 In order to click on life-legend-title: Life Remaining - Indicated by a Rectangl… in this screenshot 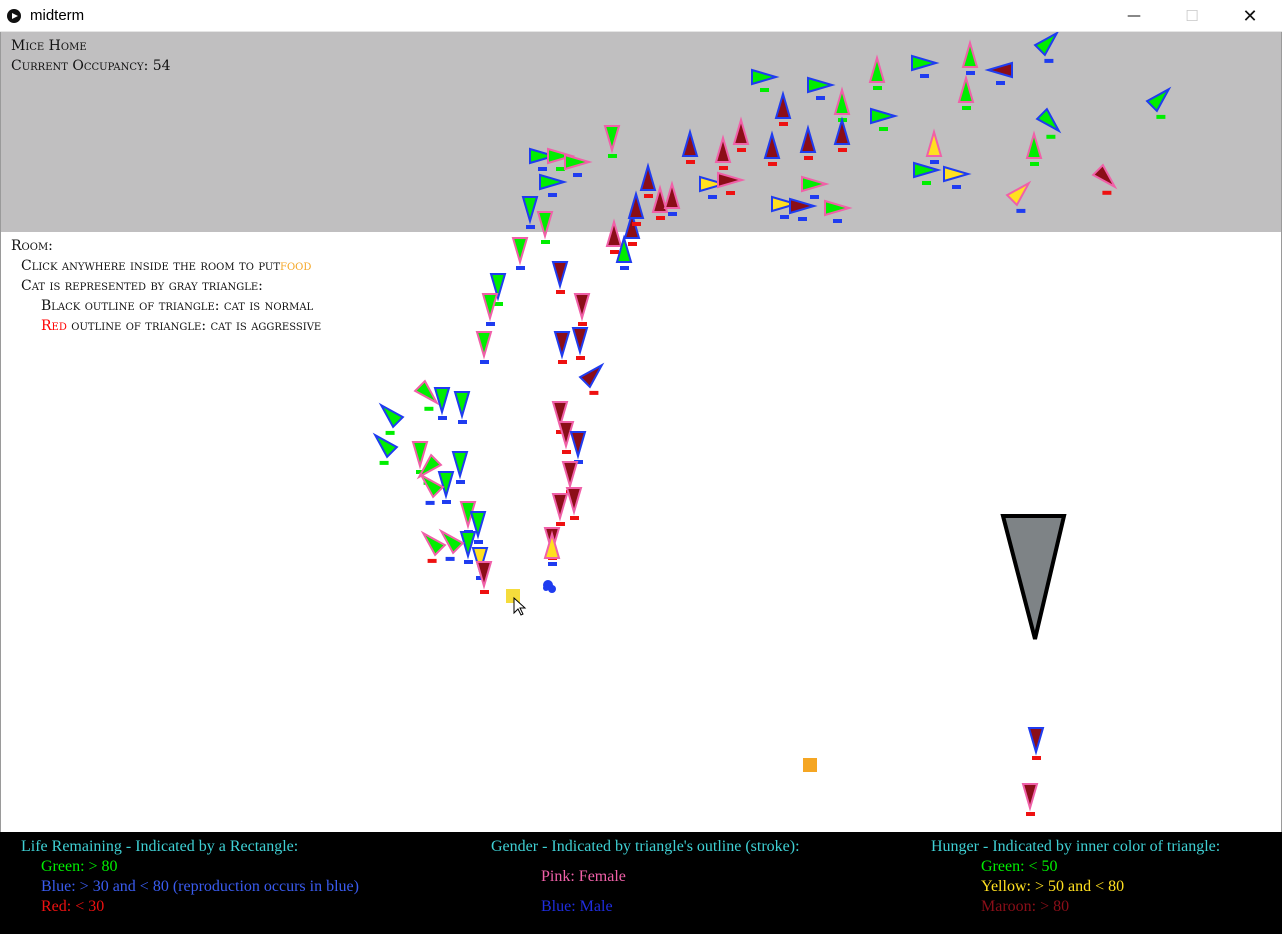, I will do `click(160, 846)`.